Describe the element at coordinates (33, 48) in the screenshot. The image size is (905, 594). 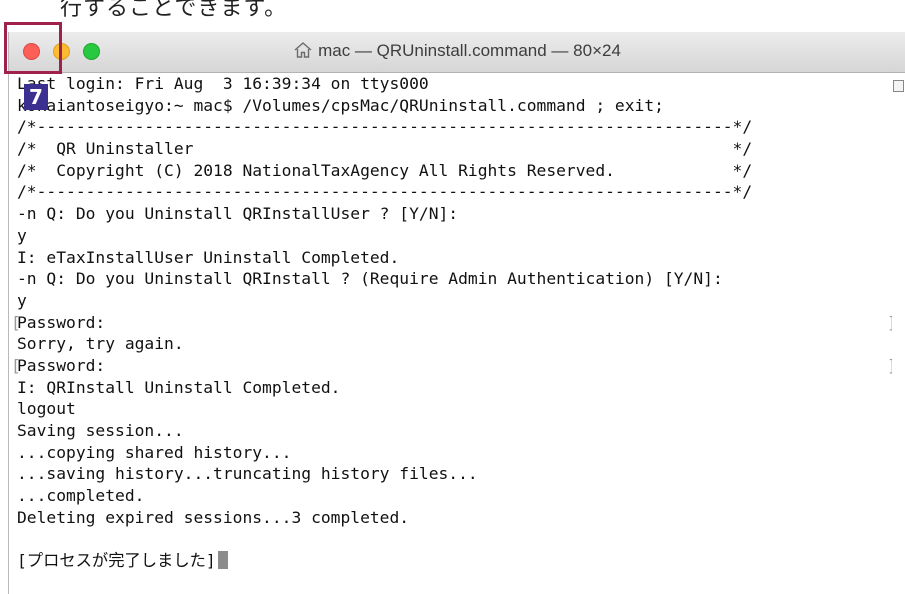
I see `annotation-highlight-box` at that location.